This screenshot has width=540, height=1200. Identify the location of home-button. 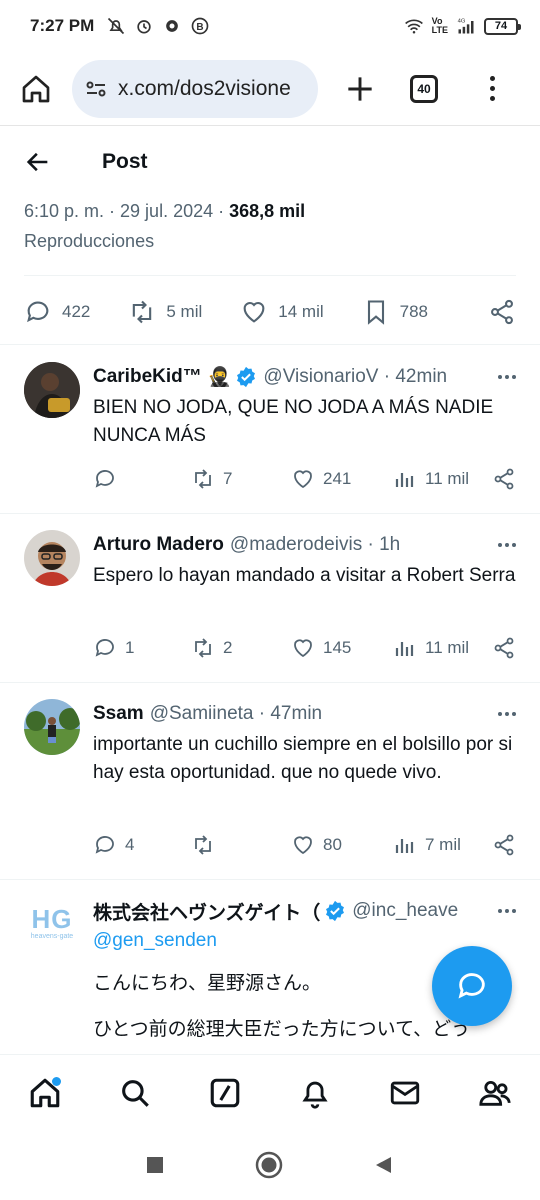
(36, 89).